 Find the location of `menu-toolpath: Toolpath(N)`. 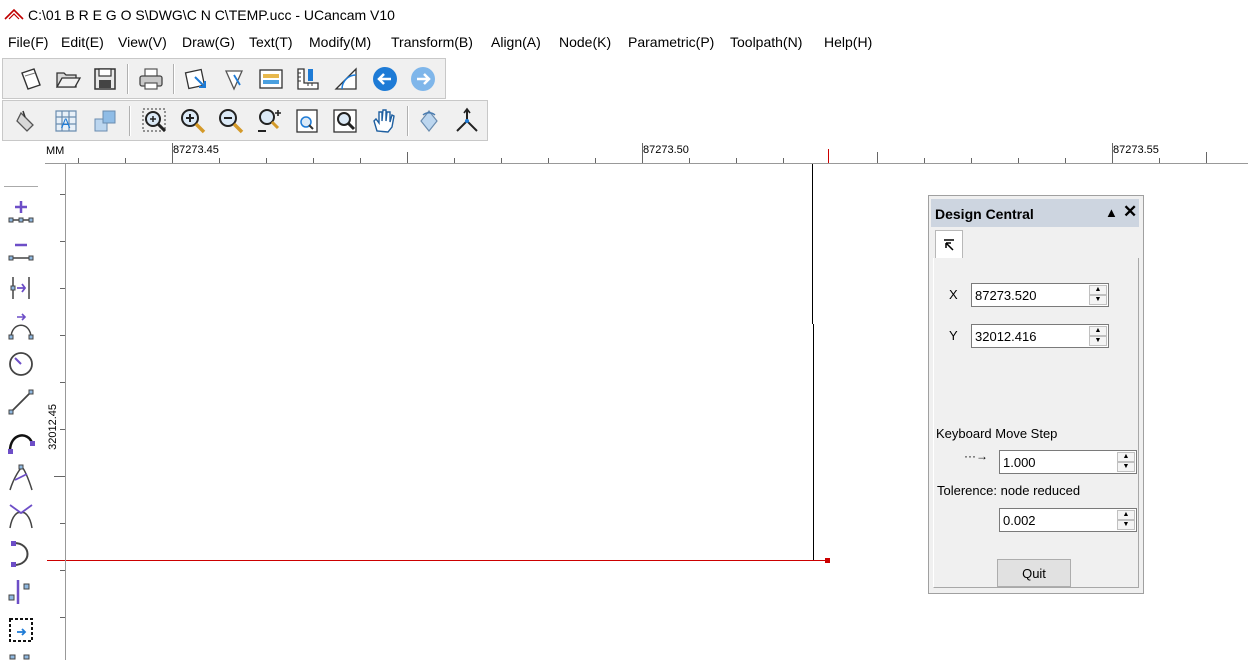

menu-toolpath: Toolpath(N) is located at coordinates (766, 42).